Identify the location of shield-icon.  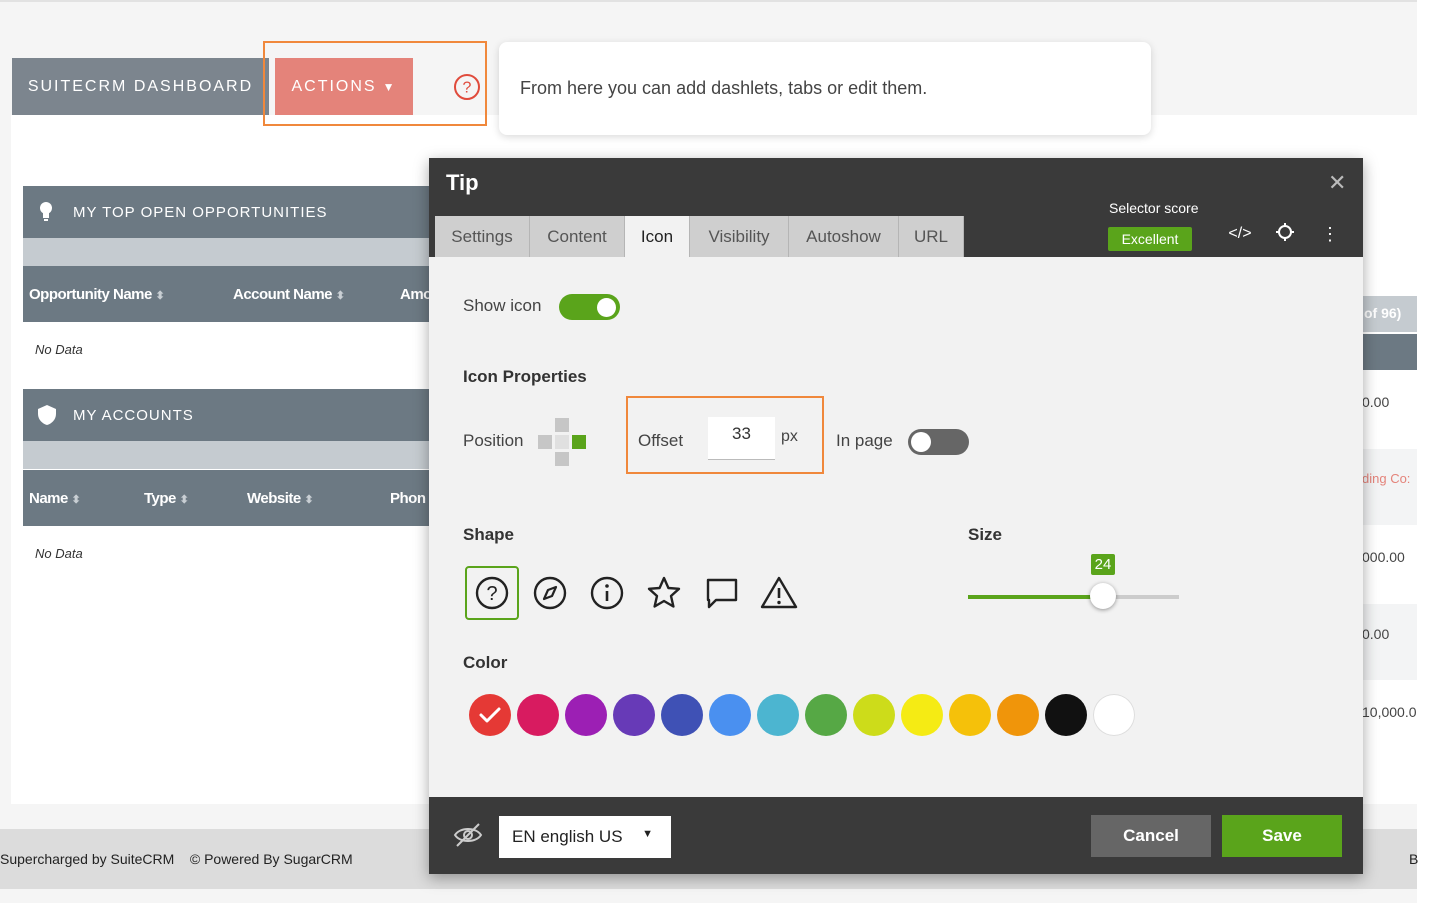
(47, 415).